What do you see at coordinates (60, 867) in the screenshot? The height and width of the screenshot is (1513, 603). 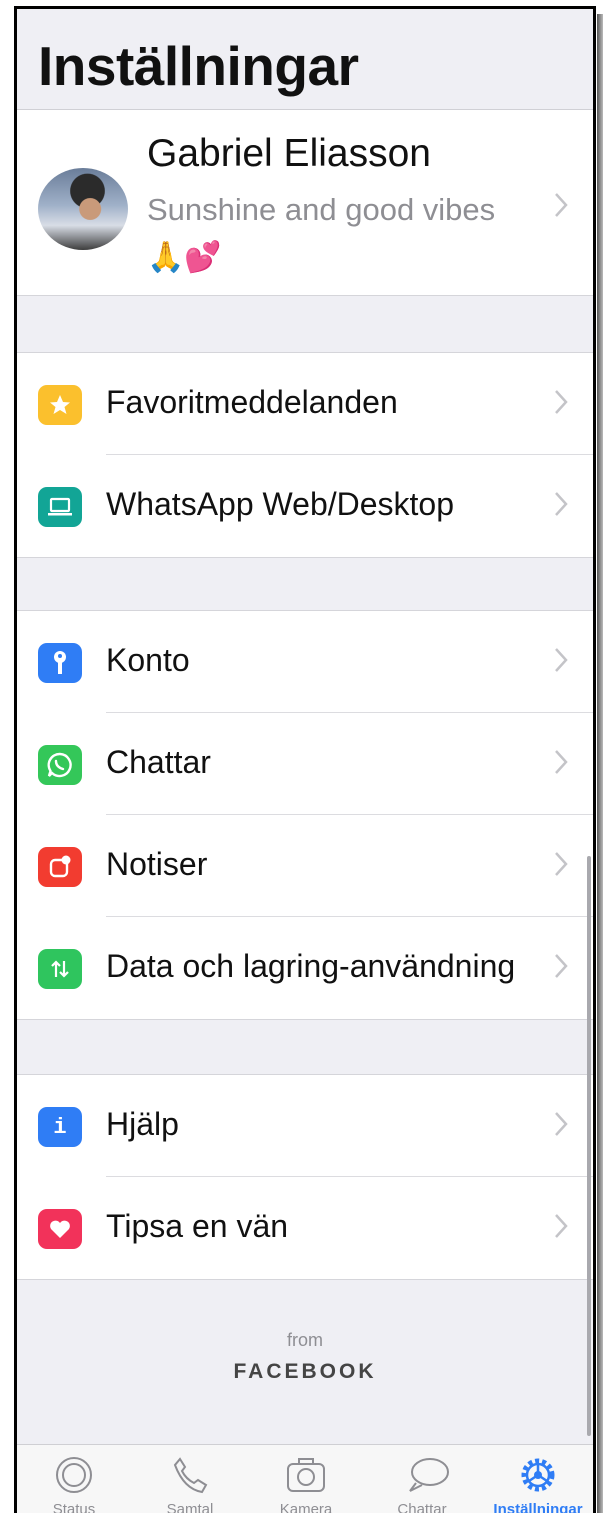 I see `notification-icon` at bounding box center [60, 867].